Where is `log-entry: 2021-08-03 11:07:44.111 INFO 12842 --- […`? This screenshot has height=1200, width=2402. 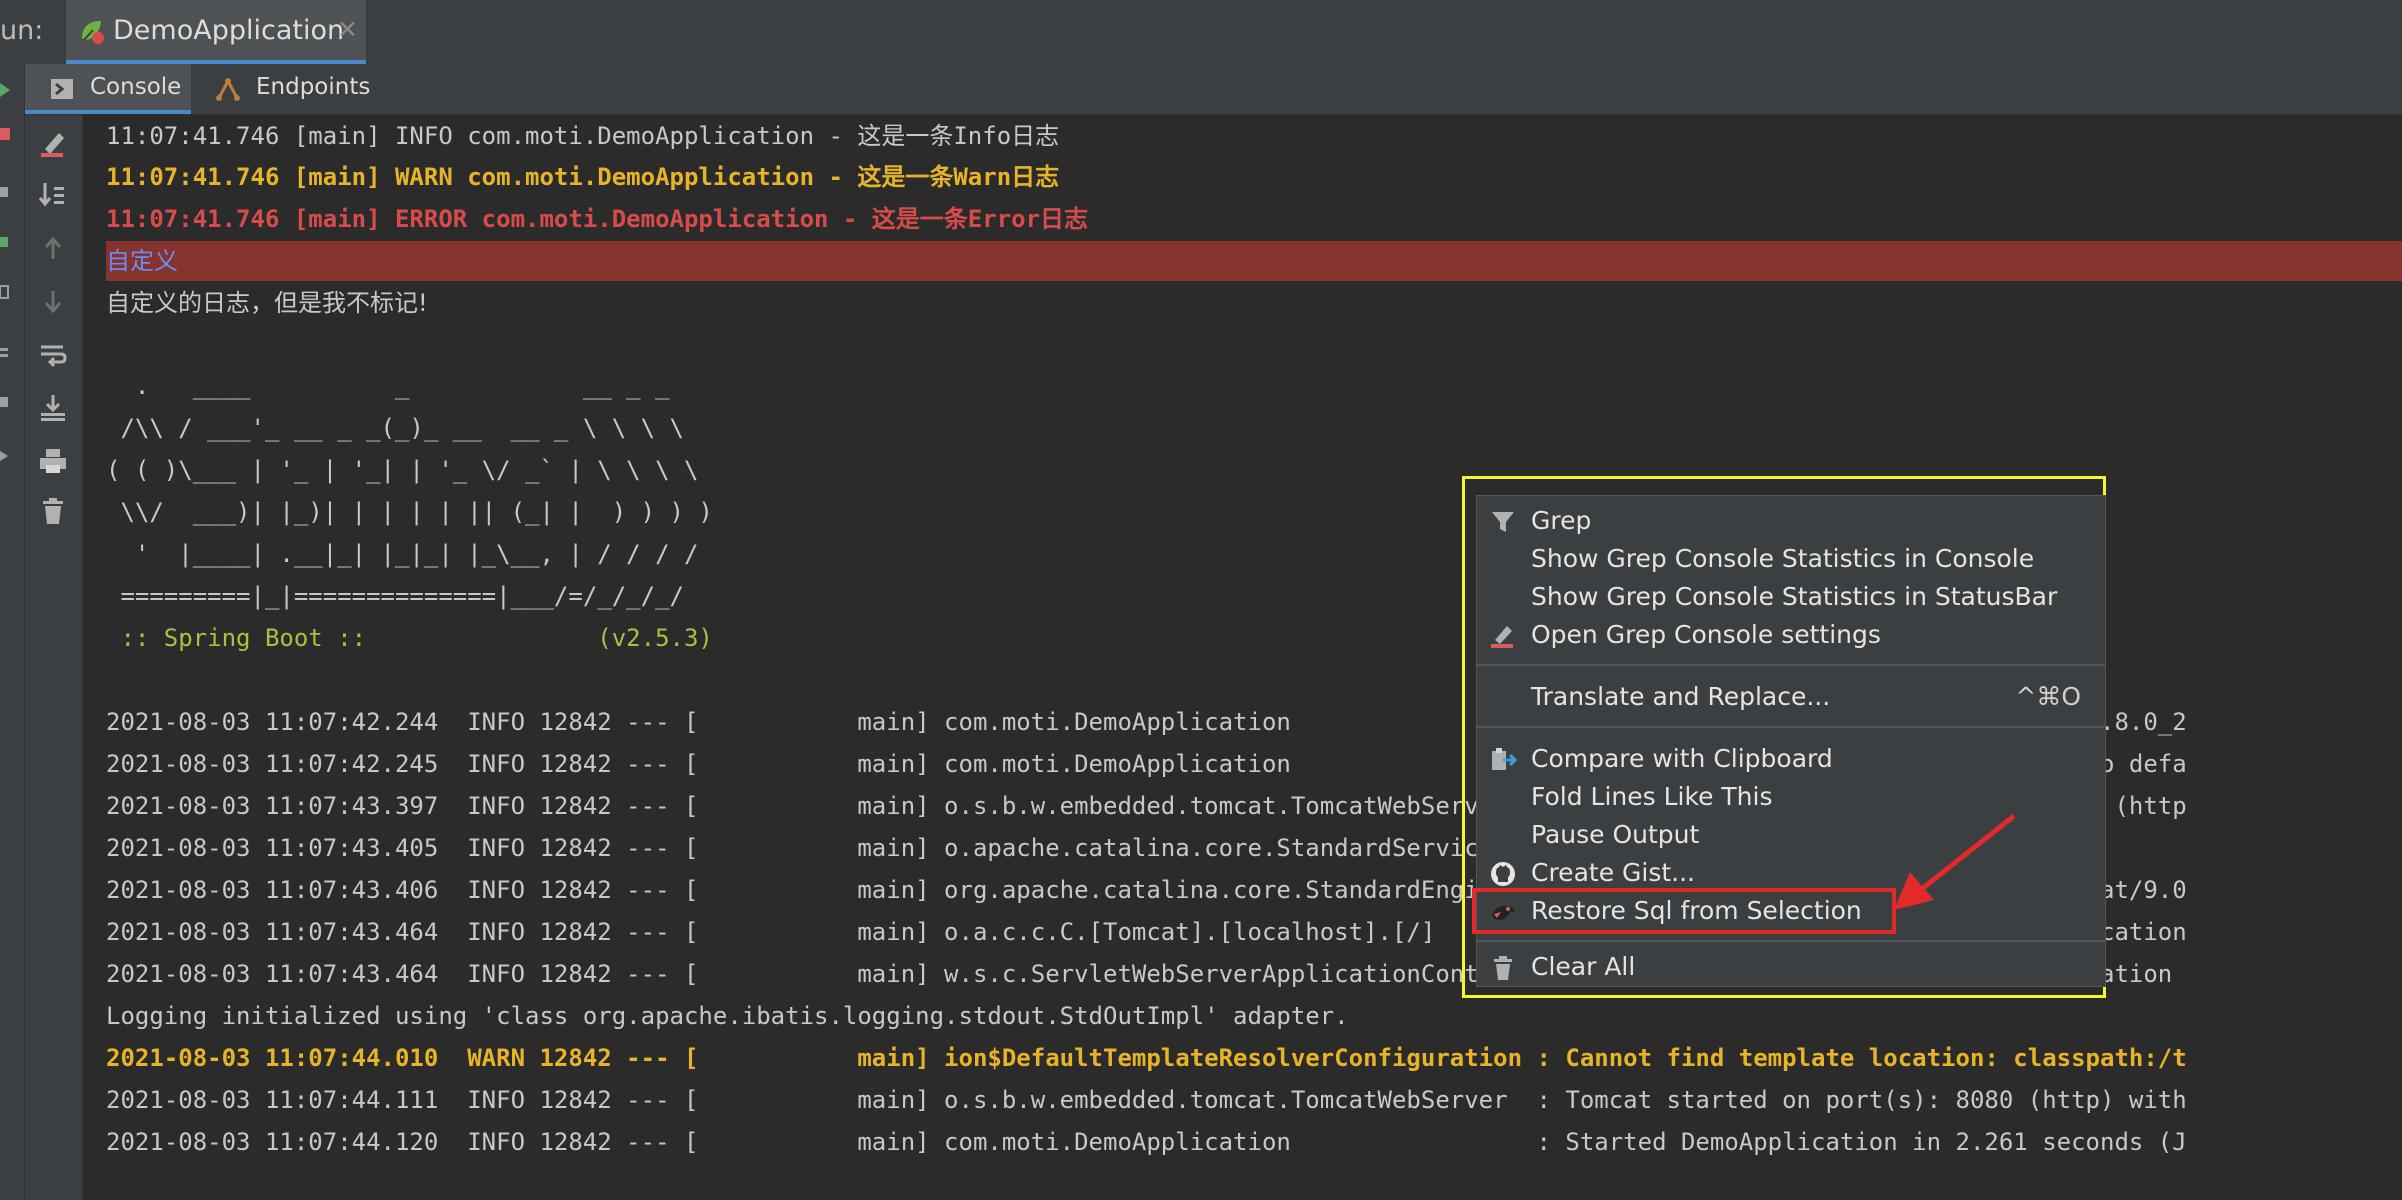 log-entry: 2021-08-03 11:07:44.111 INFO 12842 --- [… is located at coordinates (1146, 1100).